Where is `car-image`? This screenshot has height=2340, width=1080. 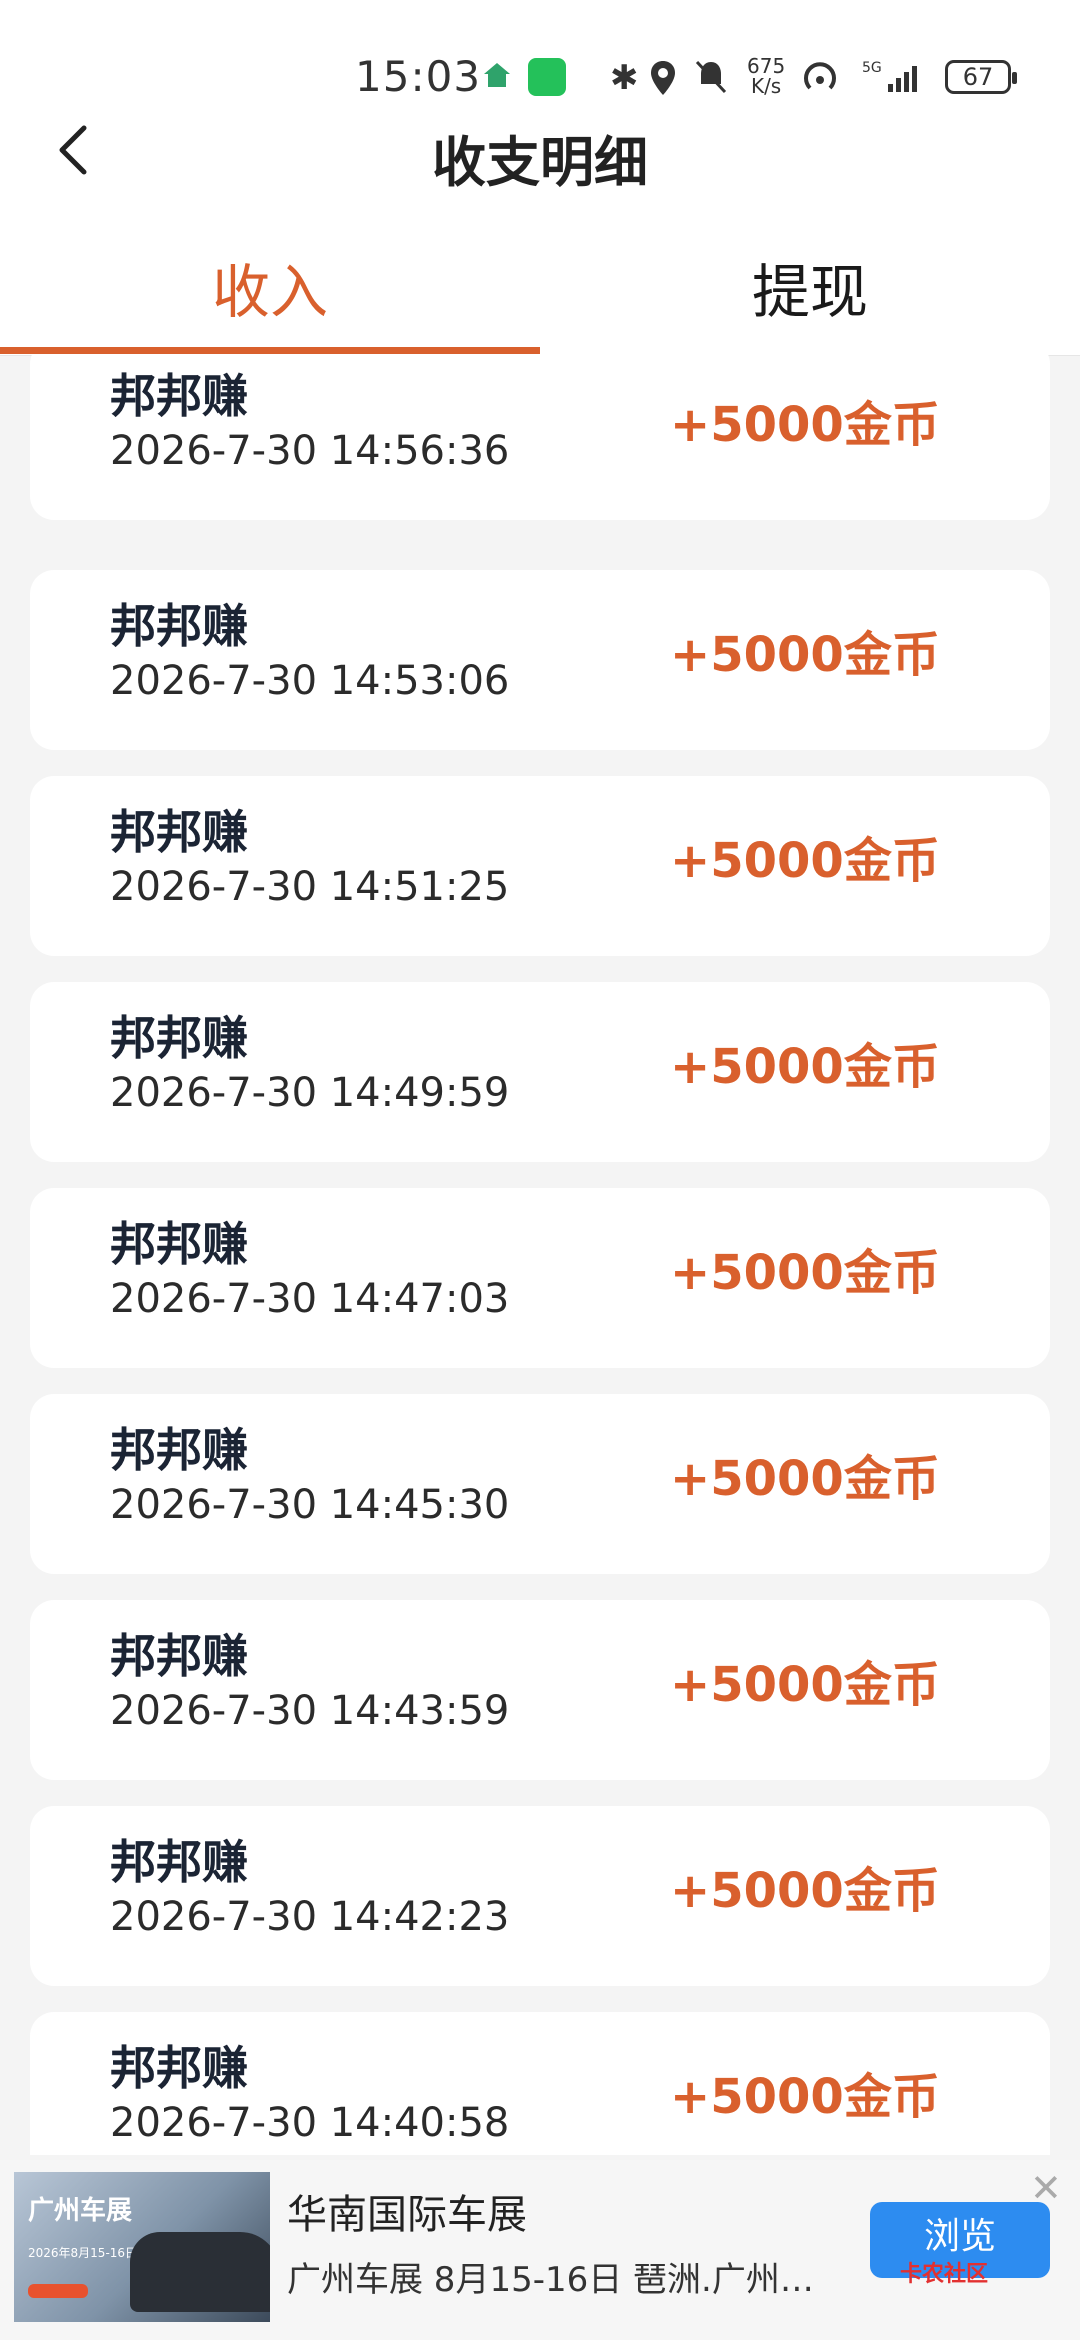
car-image is located at coordinates (200, 2272).